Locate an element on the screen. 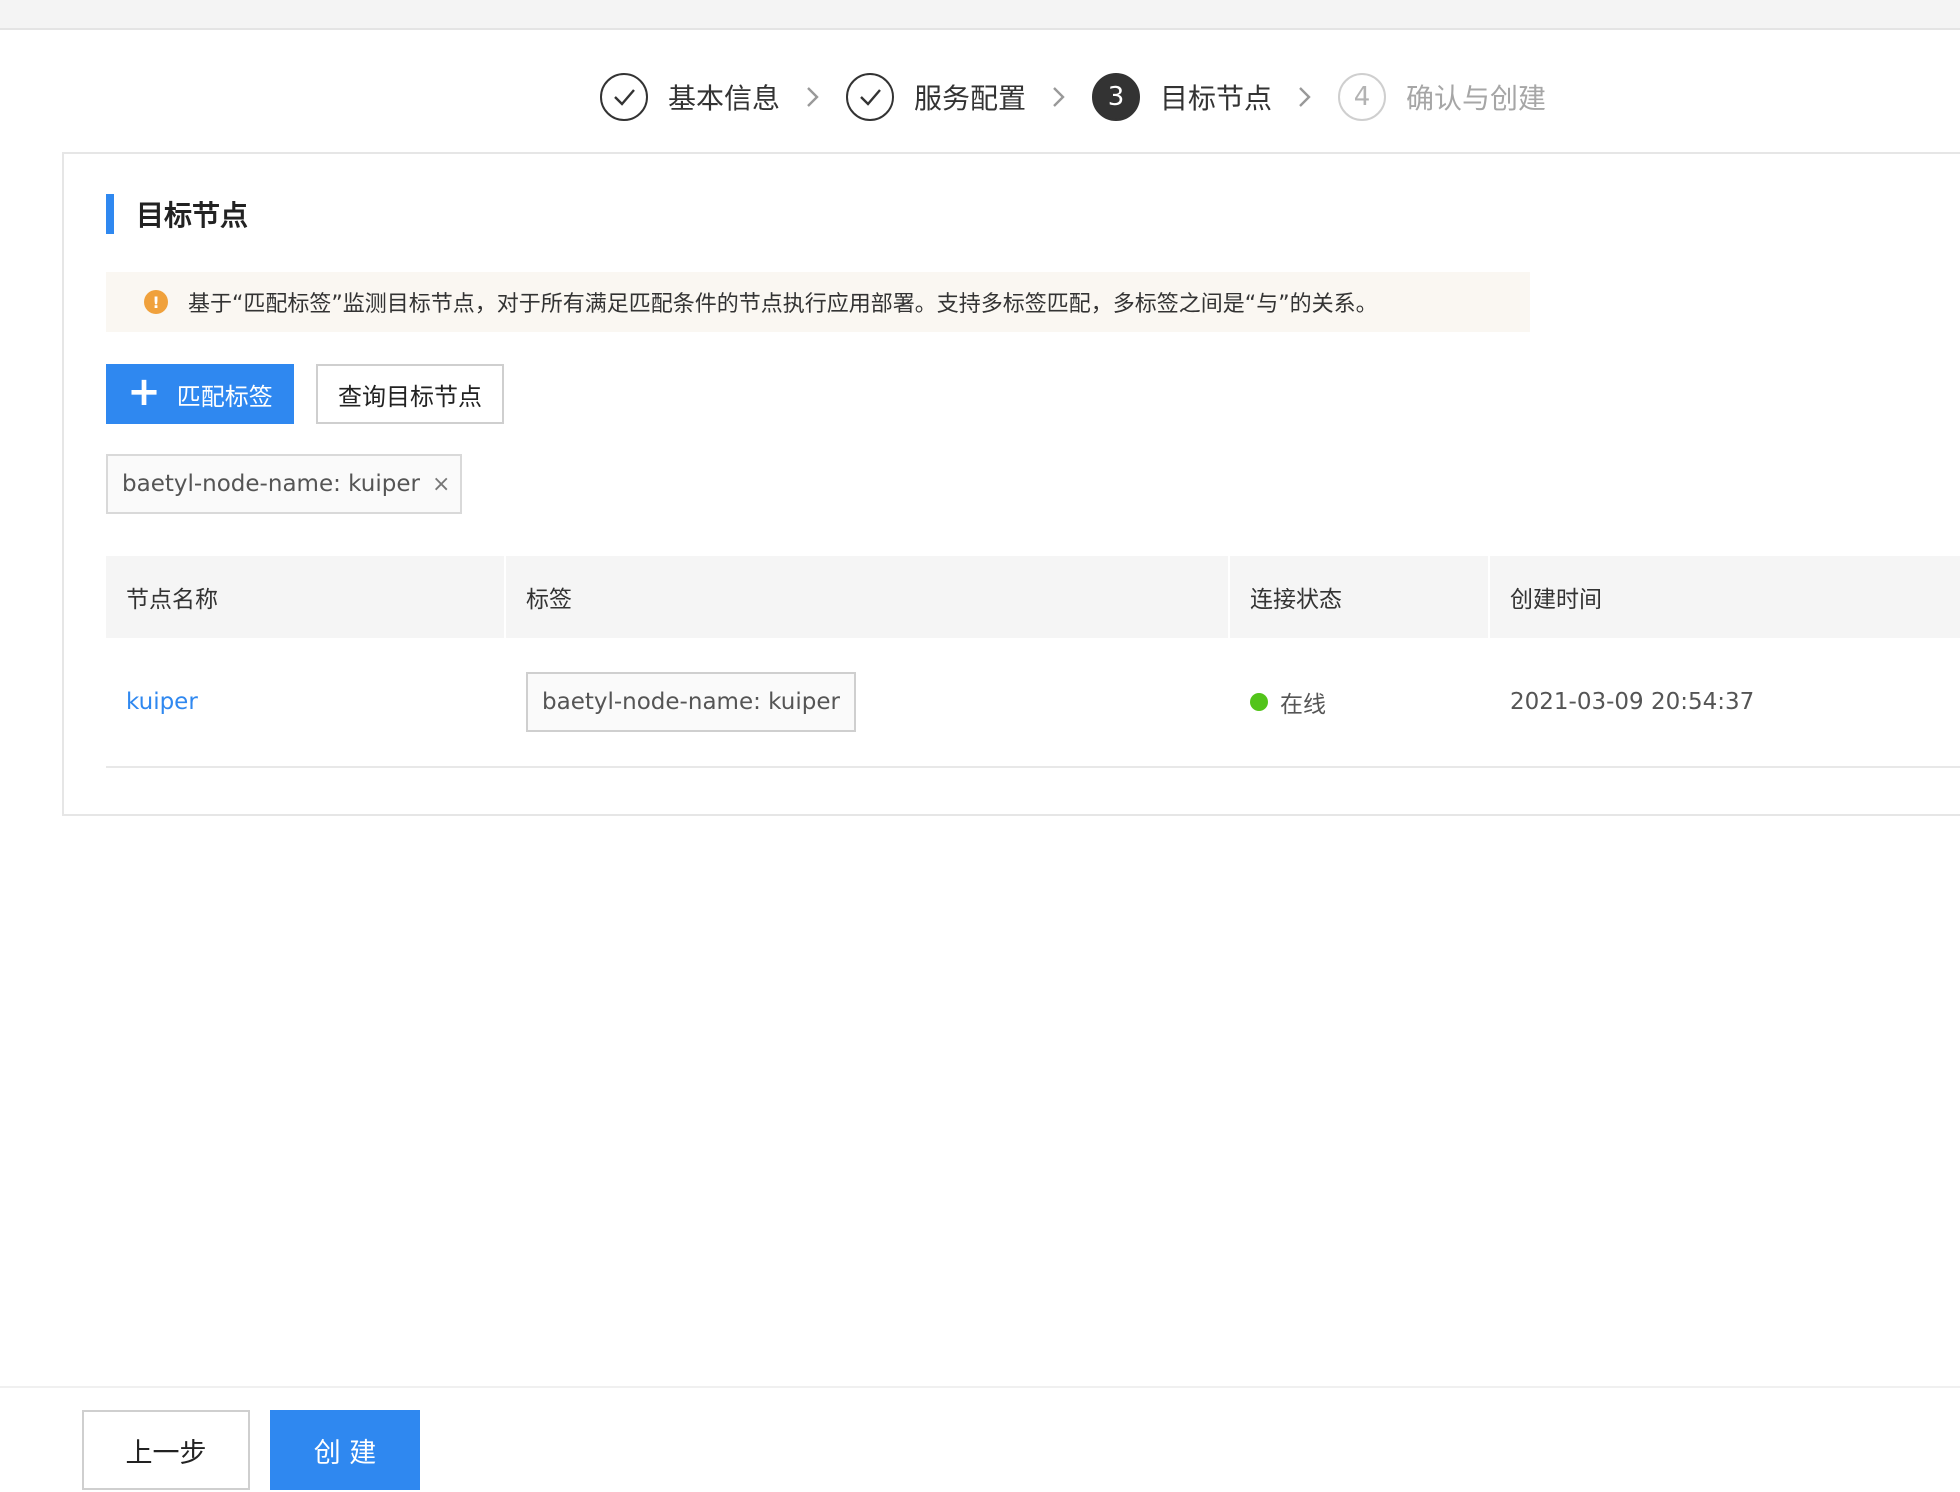  cell-node-name: kuiper is located at coordinates (306, 702).